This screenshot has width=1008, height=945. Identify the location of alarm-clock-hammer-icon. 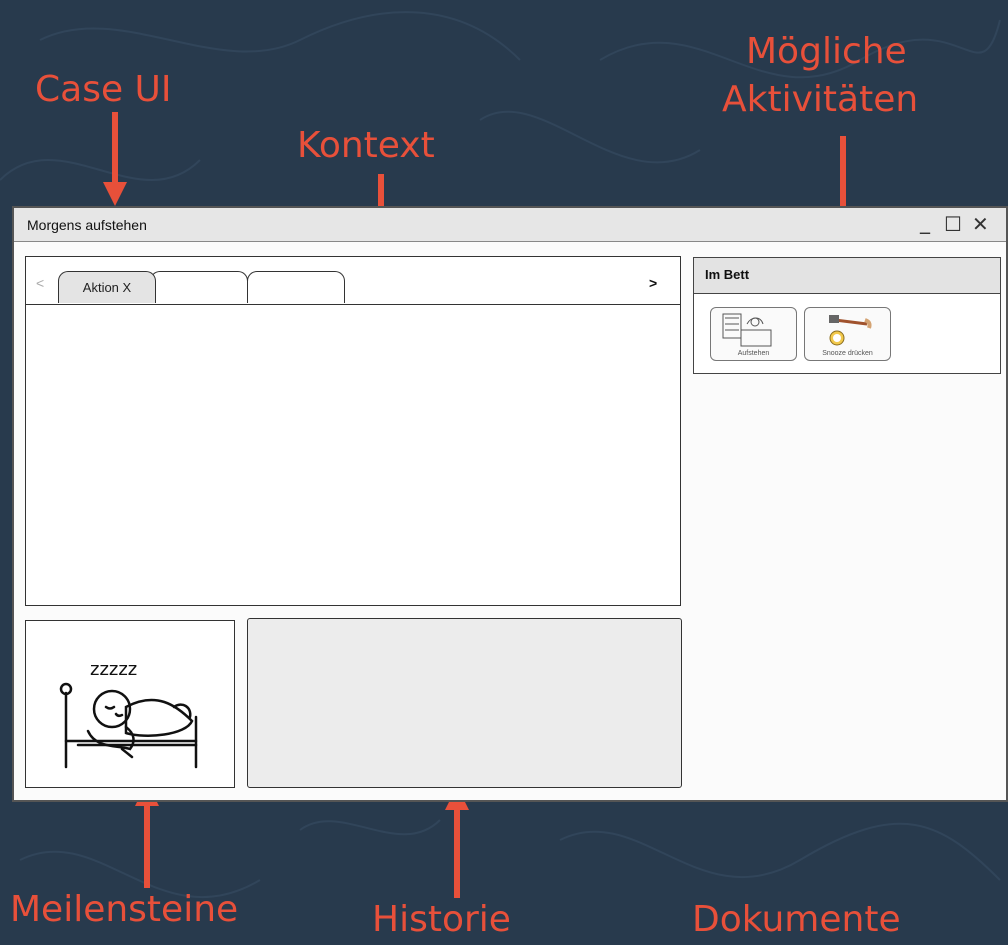
(850, 330).